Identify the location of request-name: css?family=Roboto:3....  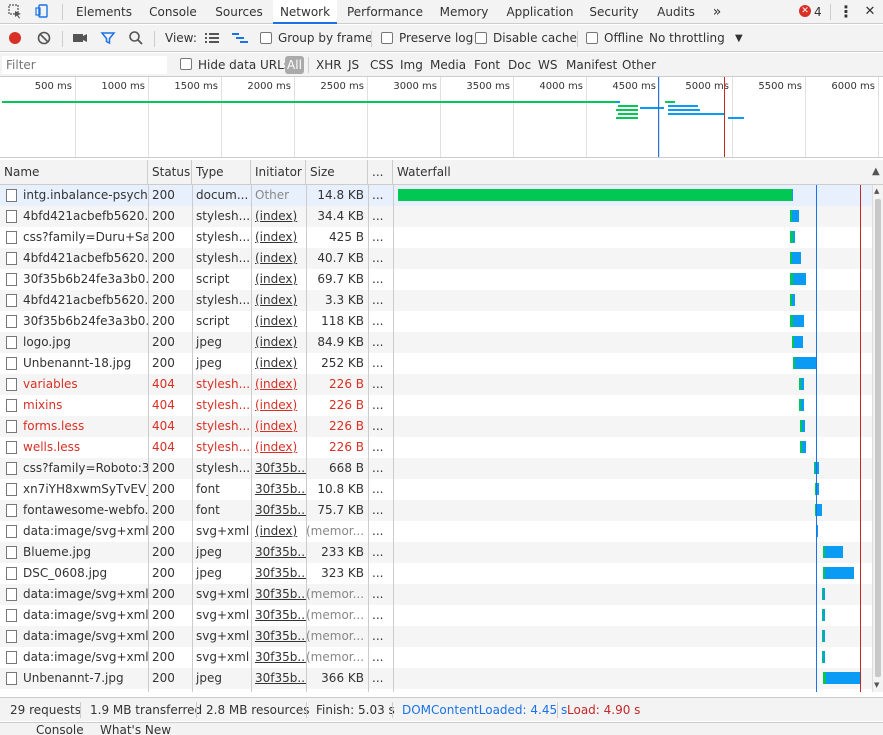
(83, 468).